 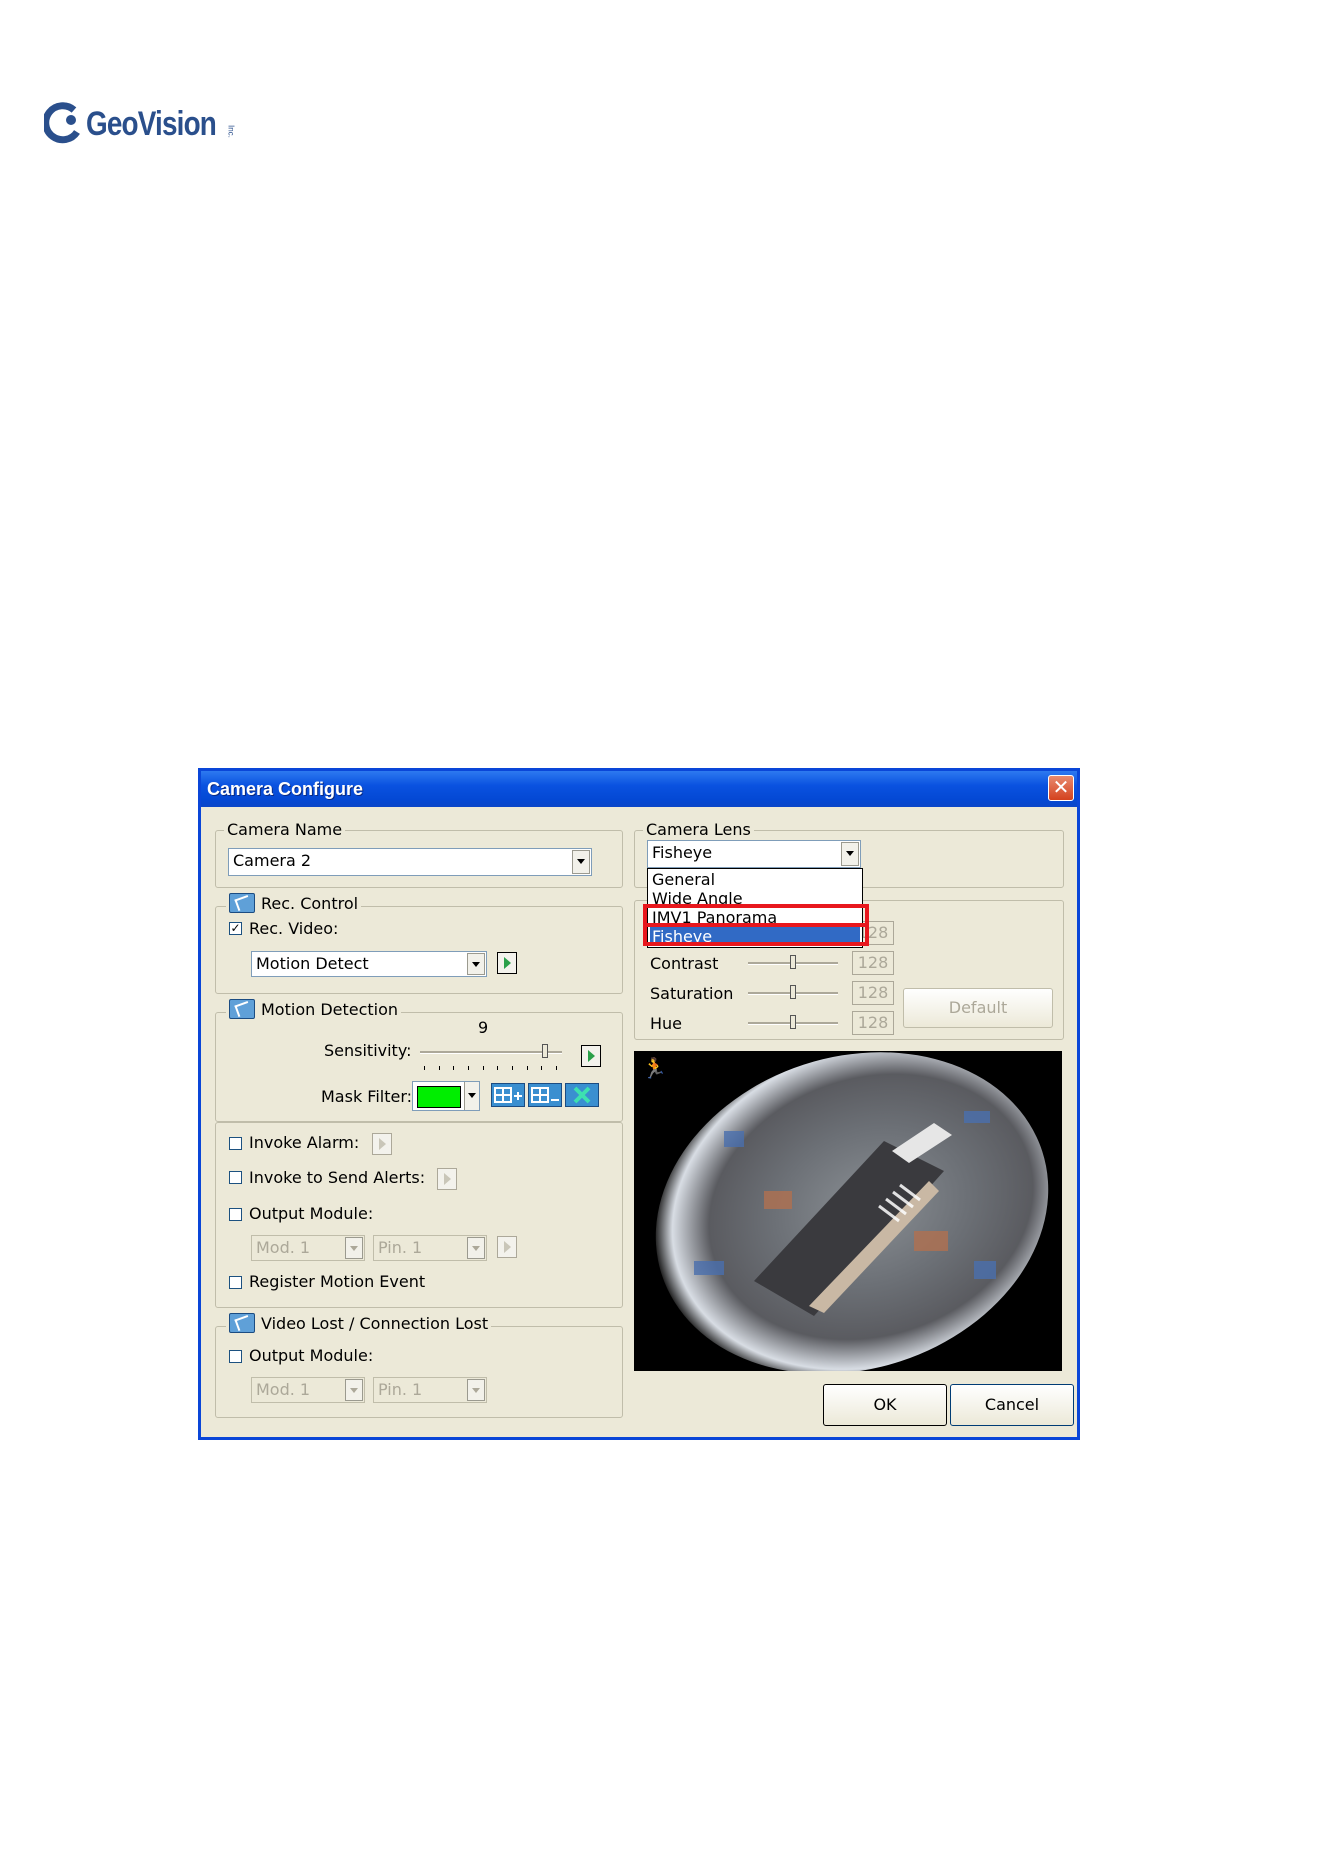 I want to click on video-lost-group: Video Lost / Connection Lost, so click(x=419, y=1365).